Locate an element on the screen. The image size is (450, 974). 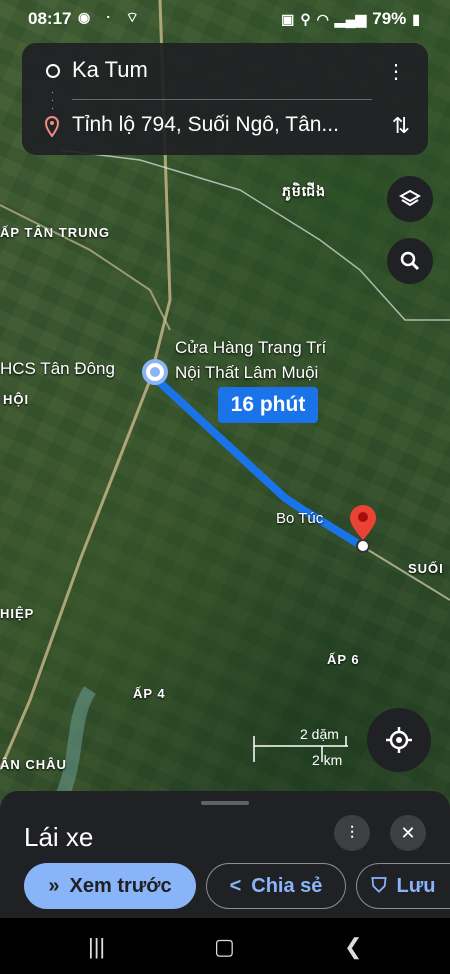
options-button: ⫶ is located at coordinates (352, 833).